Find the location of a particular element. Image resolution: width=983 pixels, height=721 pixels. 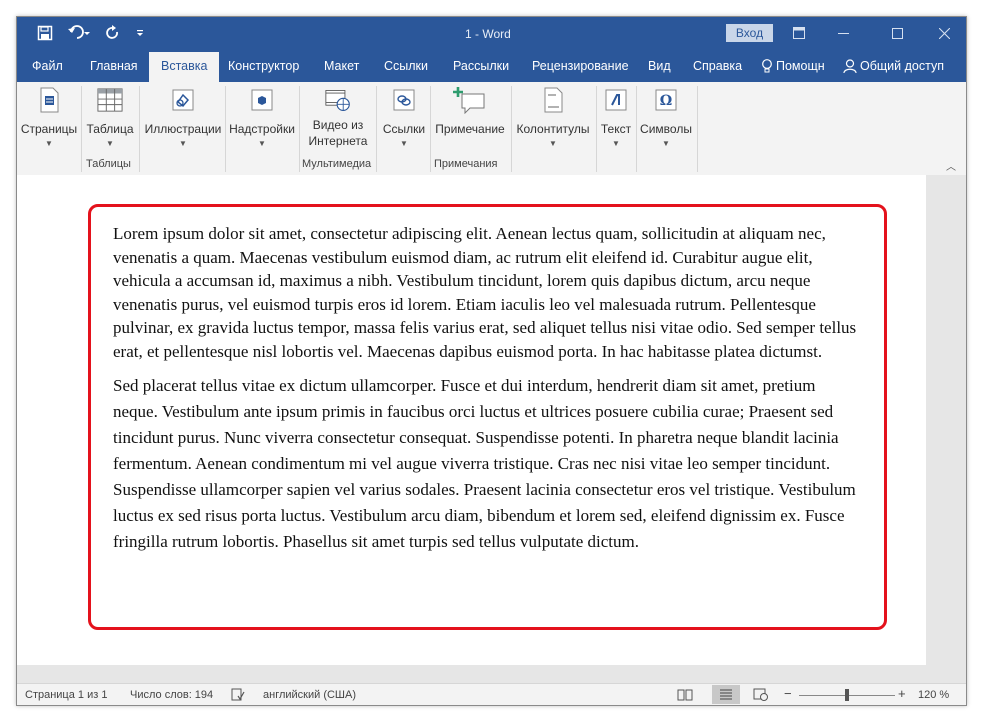

tell-me-label: Помощн is located at coordinates (800, 66).